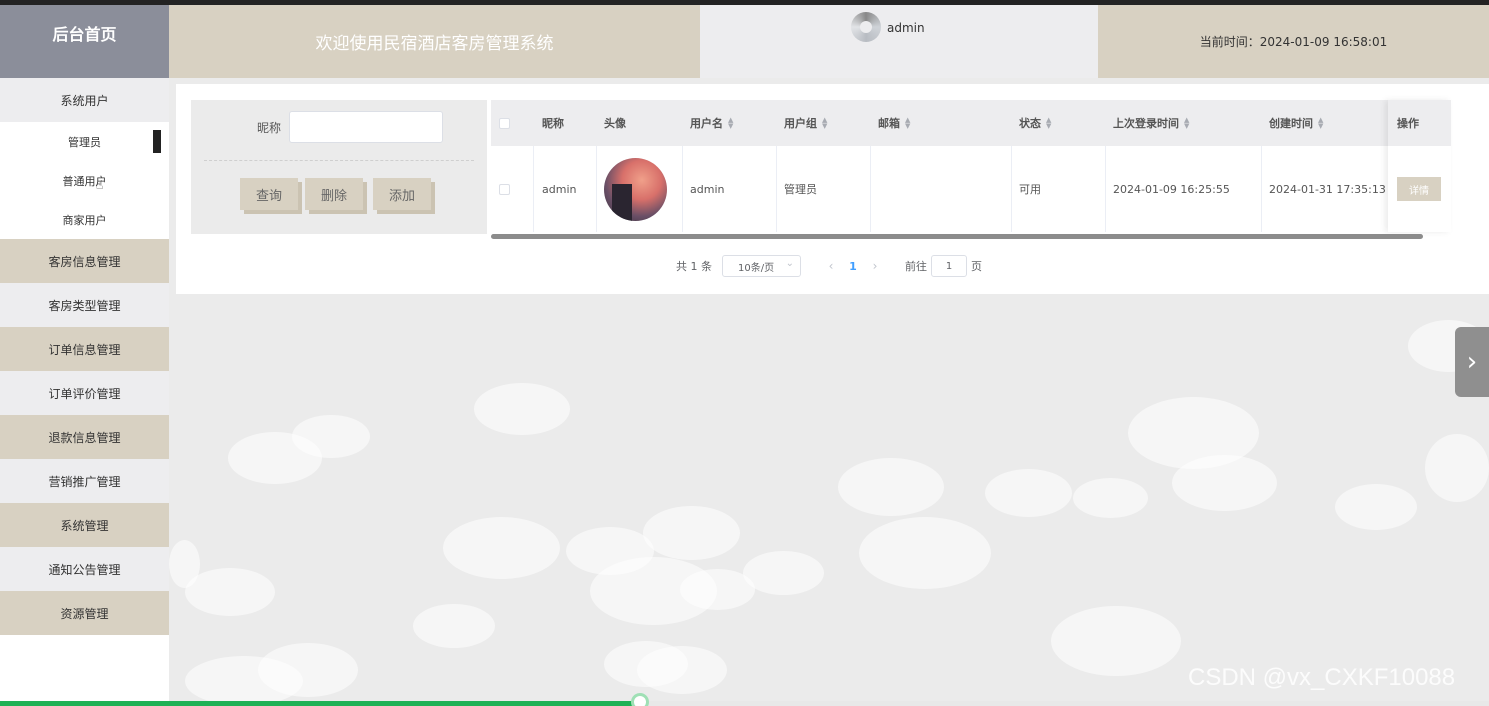 This screenshot has height=706, width=1489. Describe the element at coordinates (84, 180) in the screenshot. I see `sidebar-sub-item-normal-user: 普通用户 ☝` at that location.